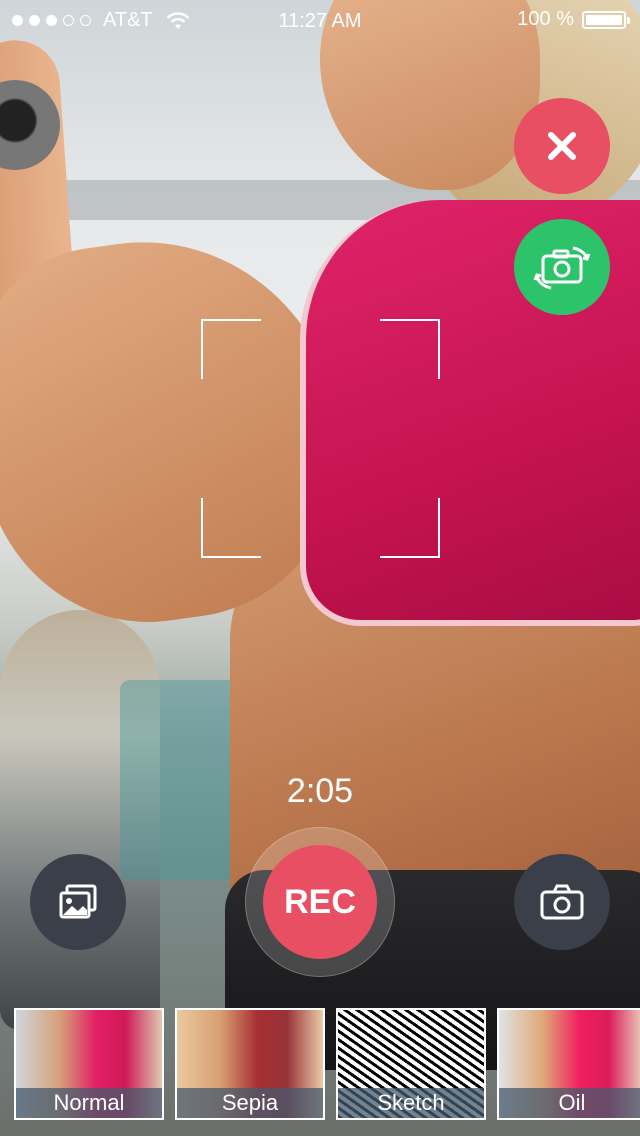 The image size is (640, 1136). I want to click on filter-label: Oil, so click(569, 1103).